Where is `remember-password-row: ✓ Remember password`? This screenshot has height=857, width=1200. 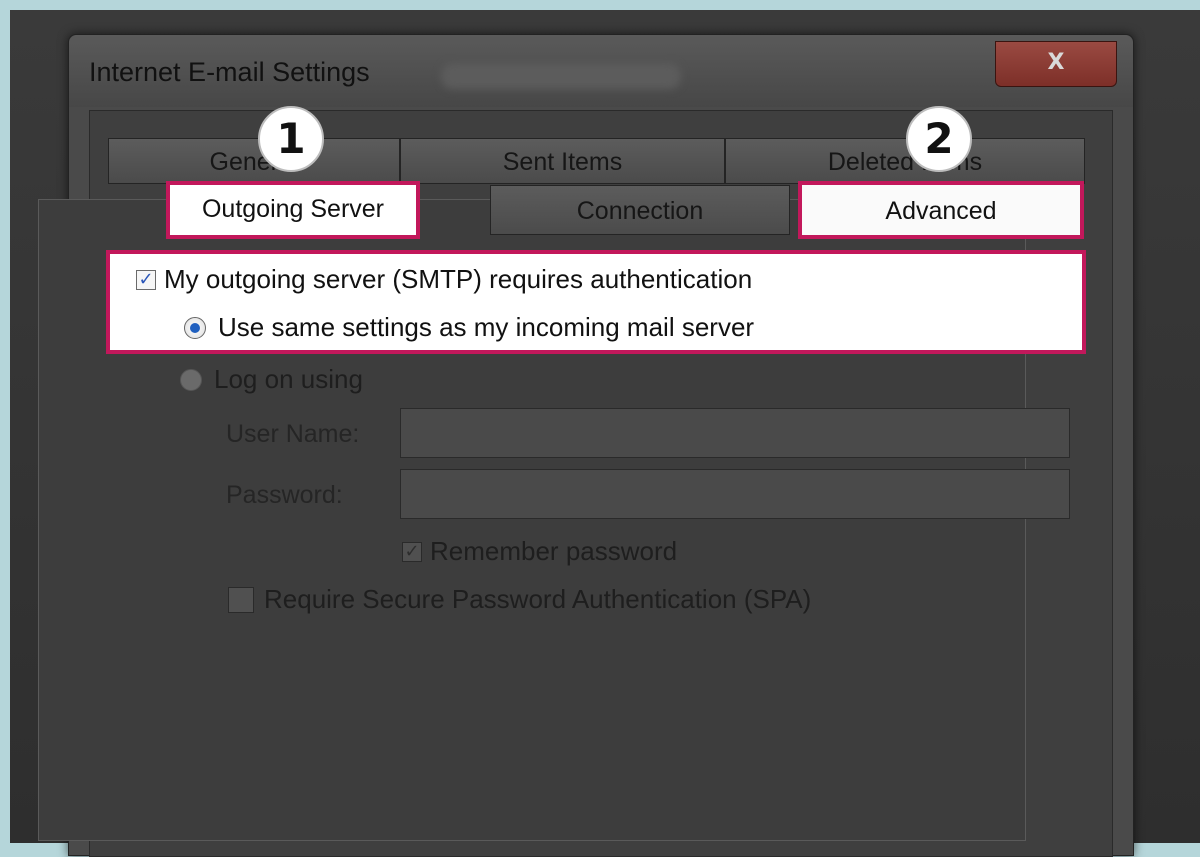 remember-password-row: ✓ Remember password is located at coordinates (539, 551).